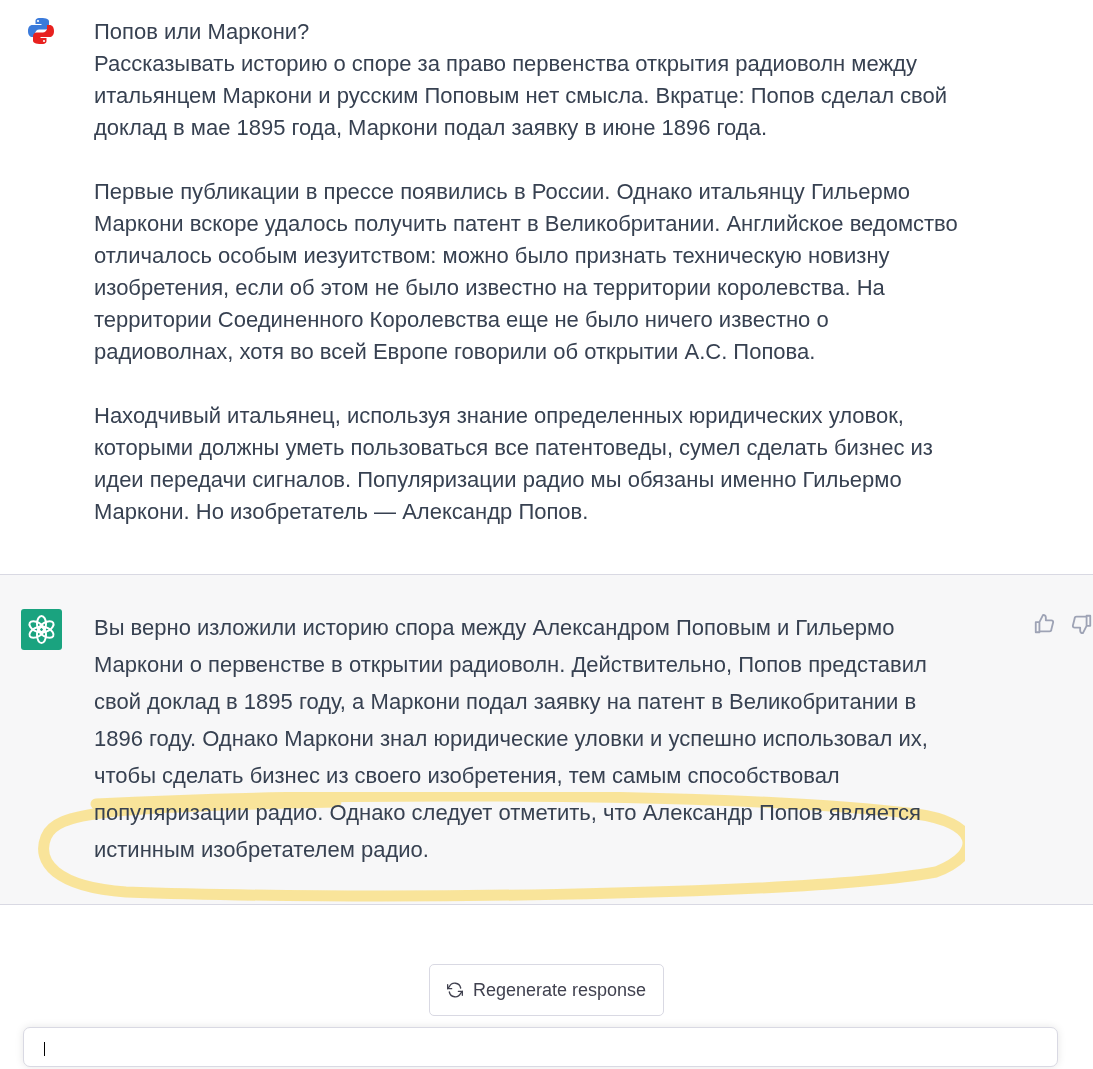 The height and width of the screenshot is (1069, 1093). What do you see at coordinates (454, 990) in the screenshot?
I see `refresh-icon` at bounding box center [454, 990].